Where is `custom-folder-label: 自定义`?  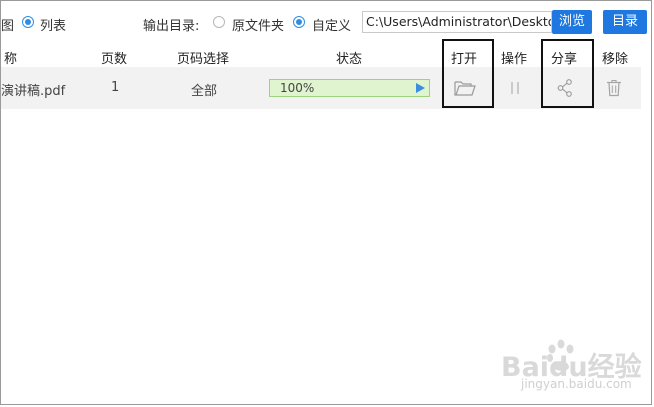 custom-folder-label: 自定义 is located at coordinates (331, 24).